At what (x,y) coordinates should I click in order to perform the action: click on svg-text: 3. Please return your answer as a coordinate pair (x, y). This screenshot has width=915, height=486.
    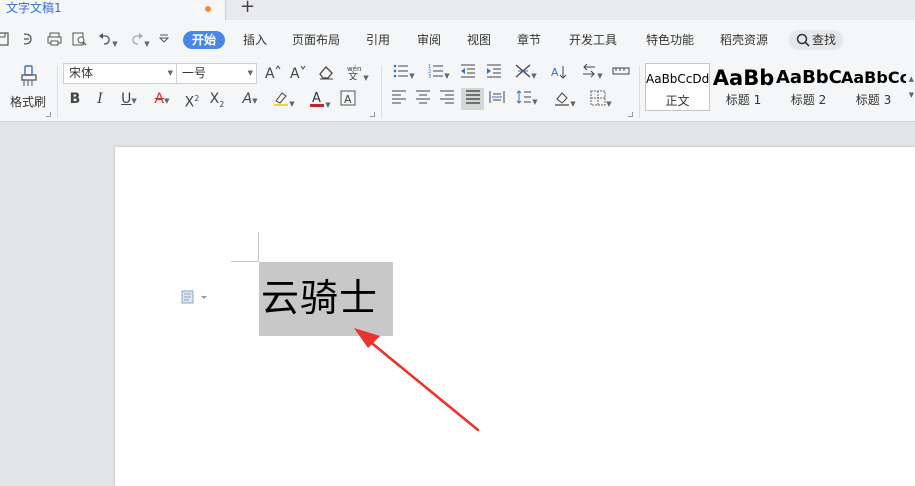
    Looking at the image, I should click on (429, 76).